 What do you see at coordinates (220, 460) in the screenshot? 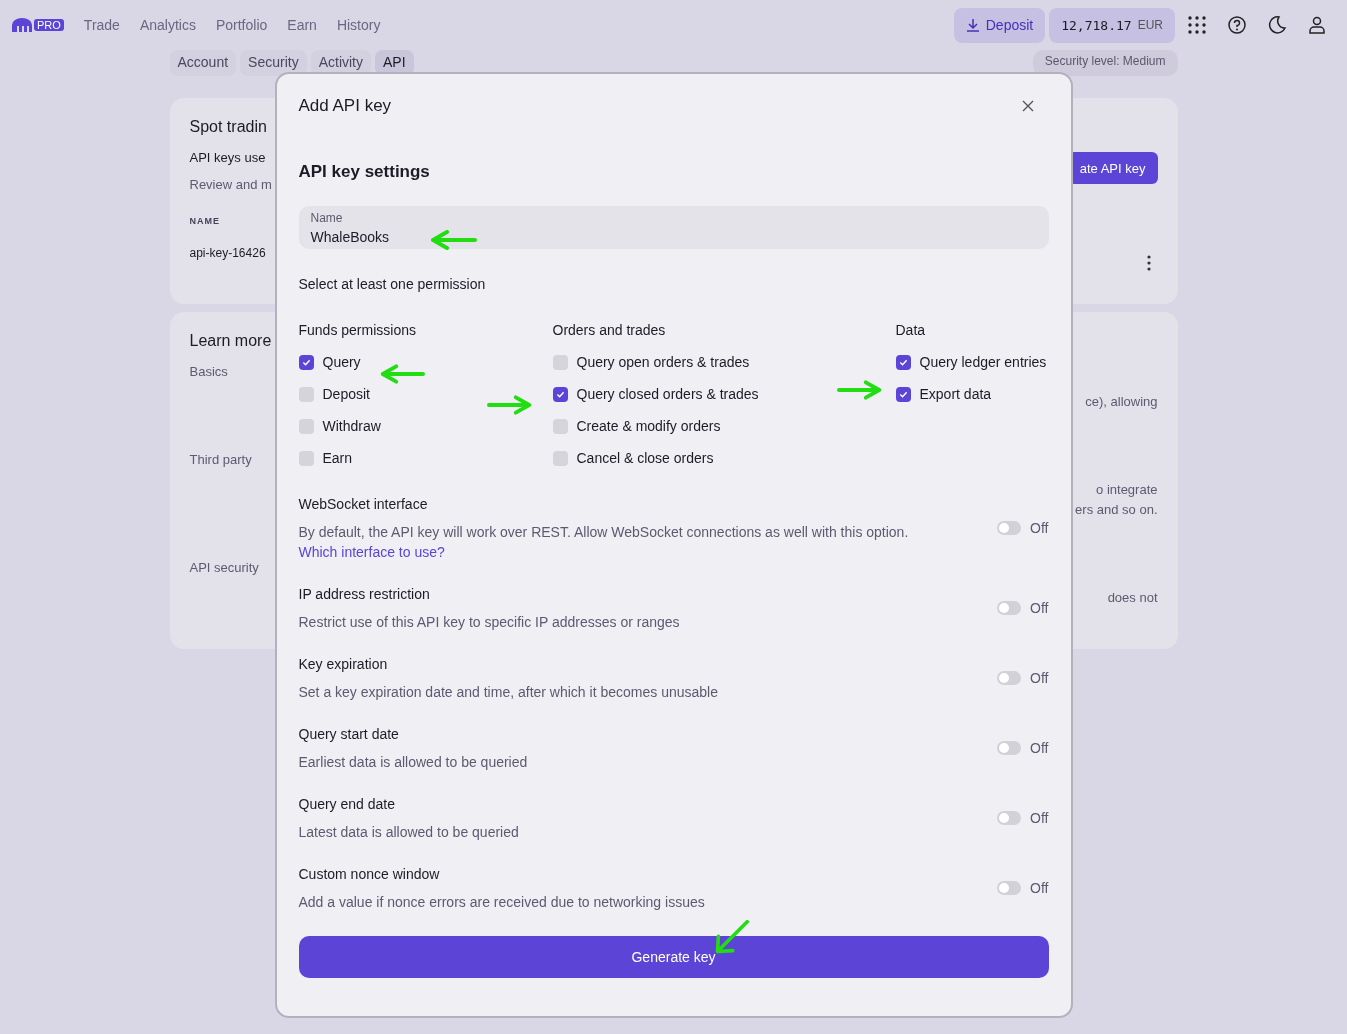
I see `section-label: Third party` at bounding box center [220, 460].